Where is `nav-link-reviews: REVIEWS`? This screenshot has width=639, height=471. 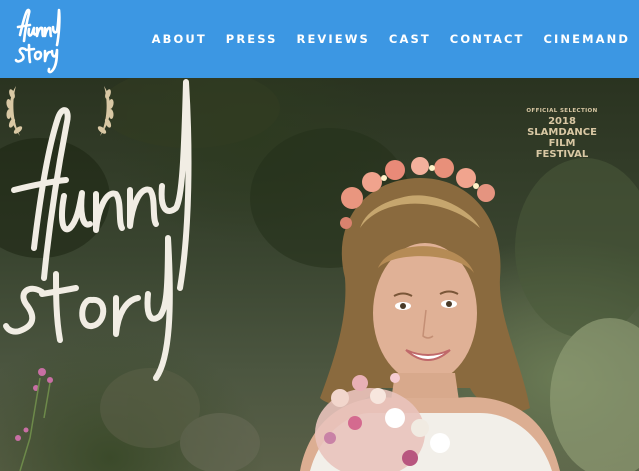 nav-link-reviews: REVIEWS is located at coordinates (333, 39).